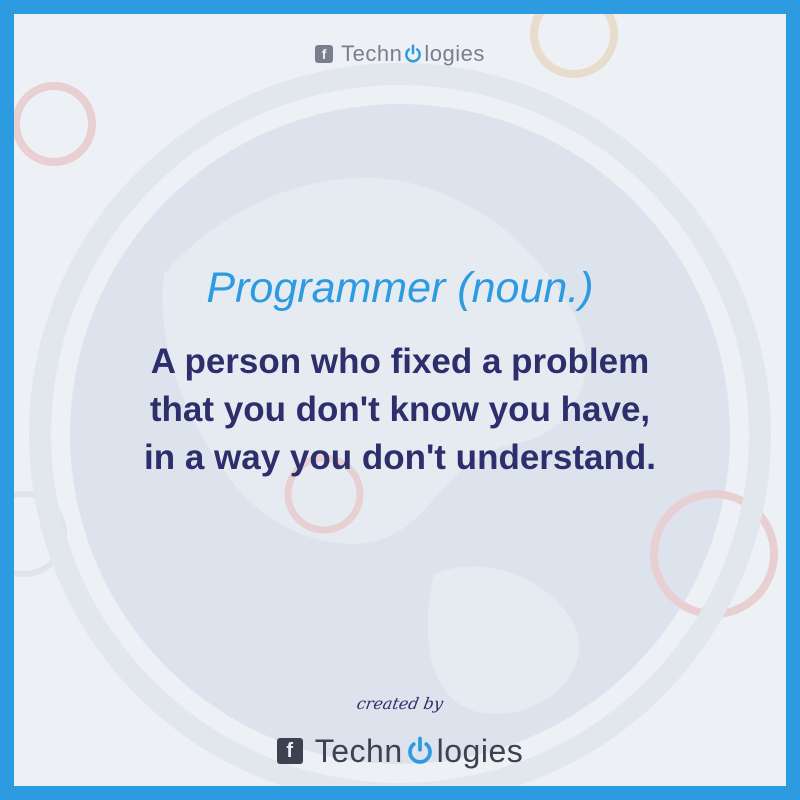 This screenshot has height=800, width=800. Describe the element at coordinates (400, 457) in the screenshot. I see `definition-line: in a way you don't understand.` at that location.